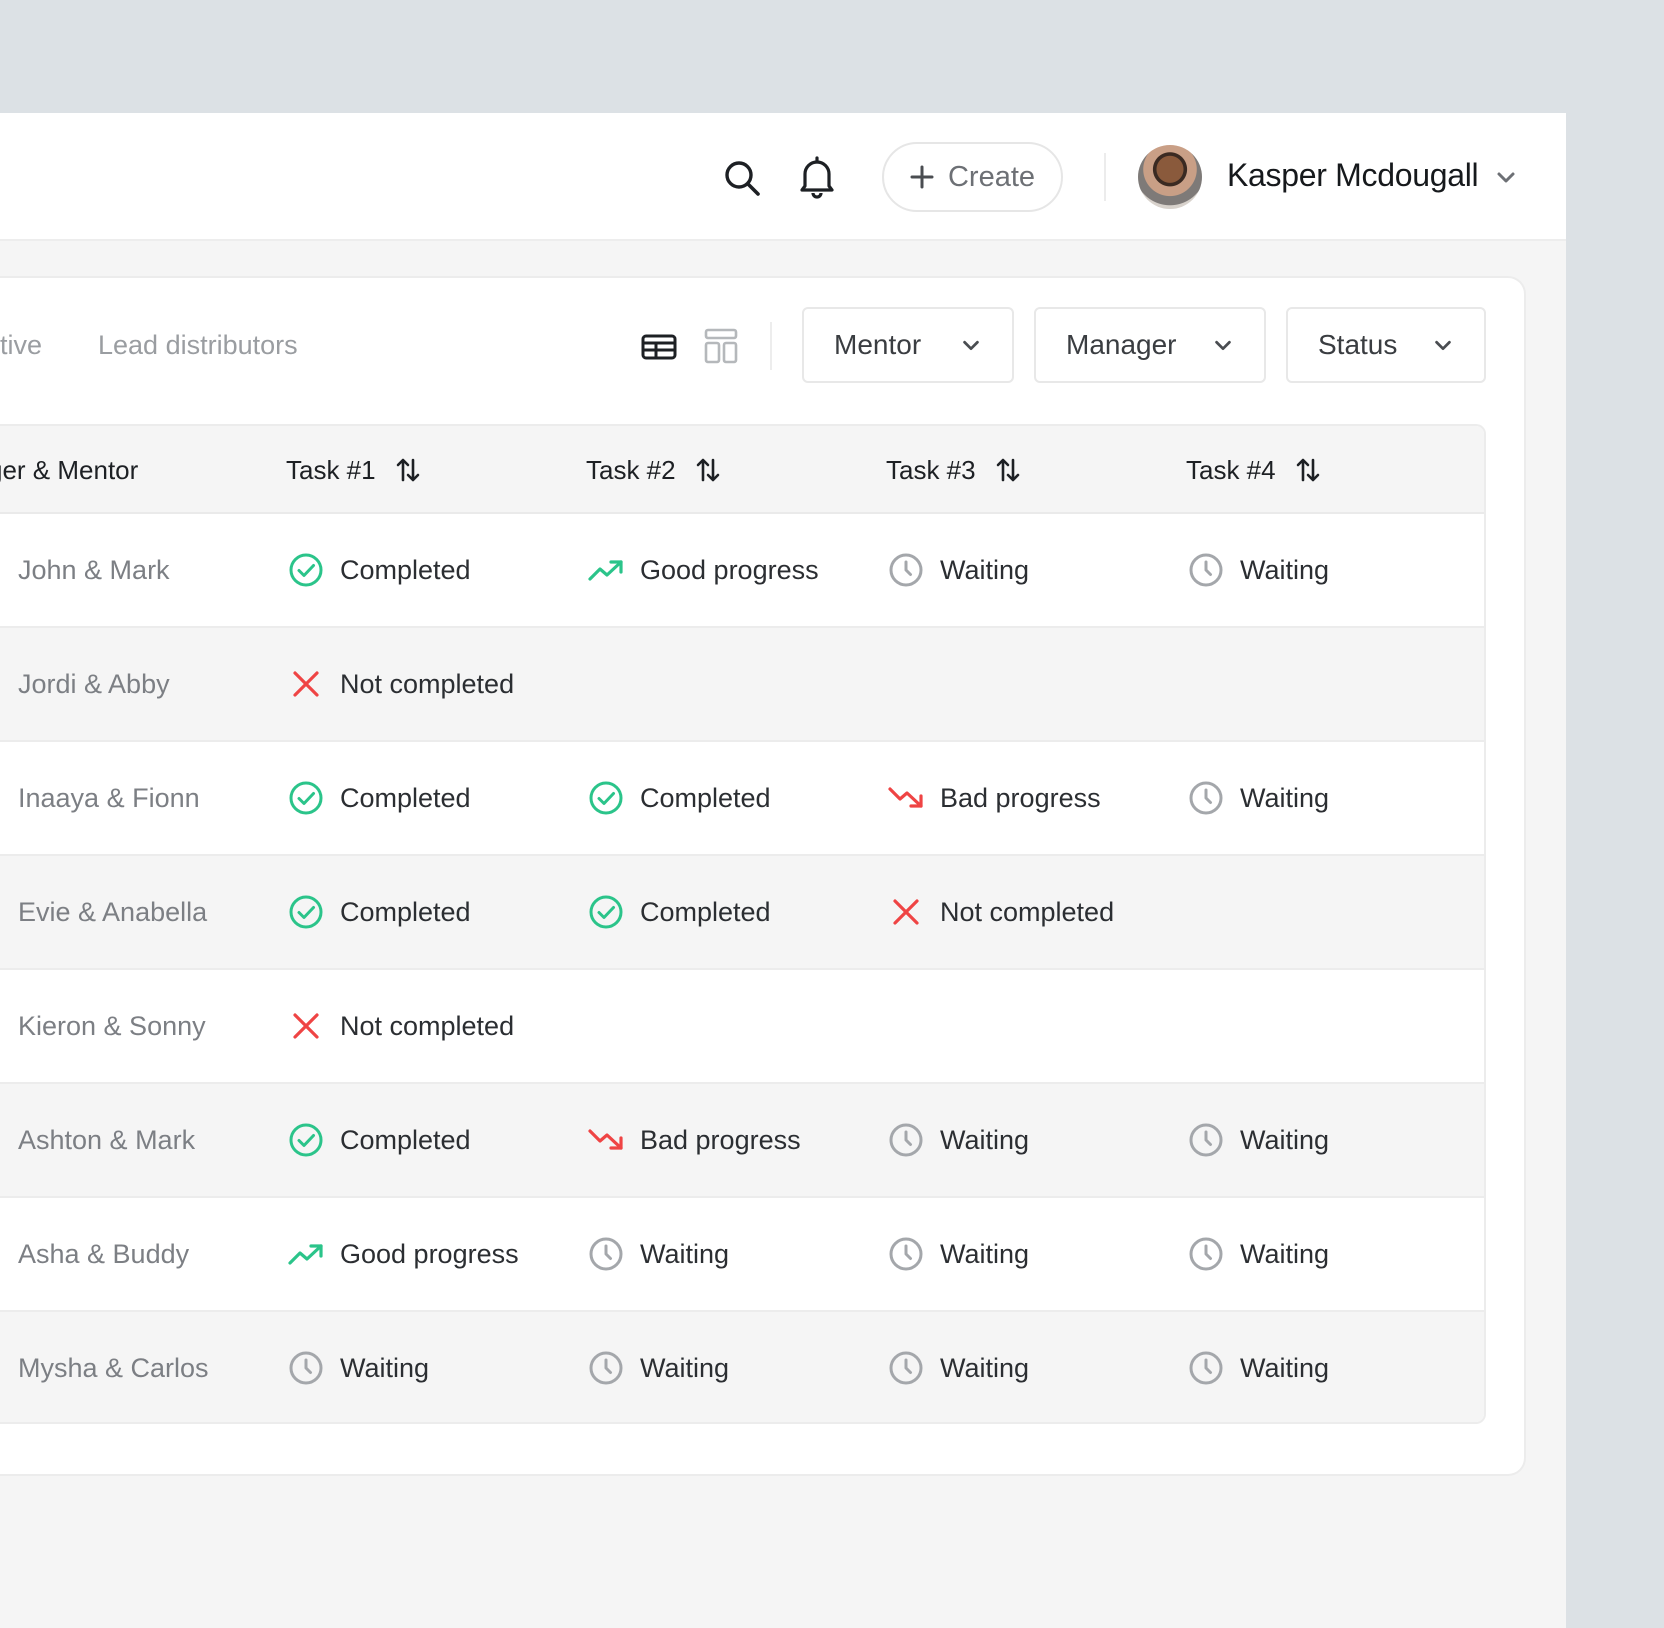 This screenshot has height=1628, width=1664. I want to click on column-header-label: Task #1, so click(331, 469).